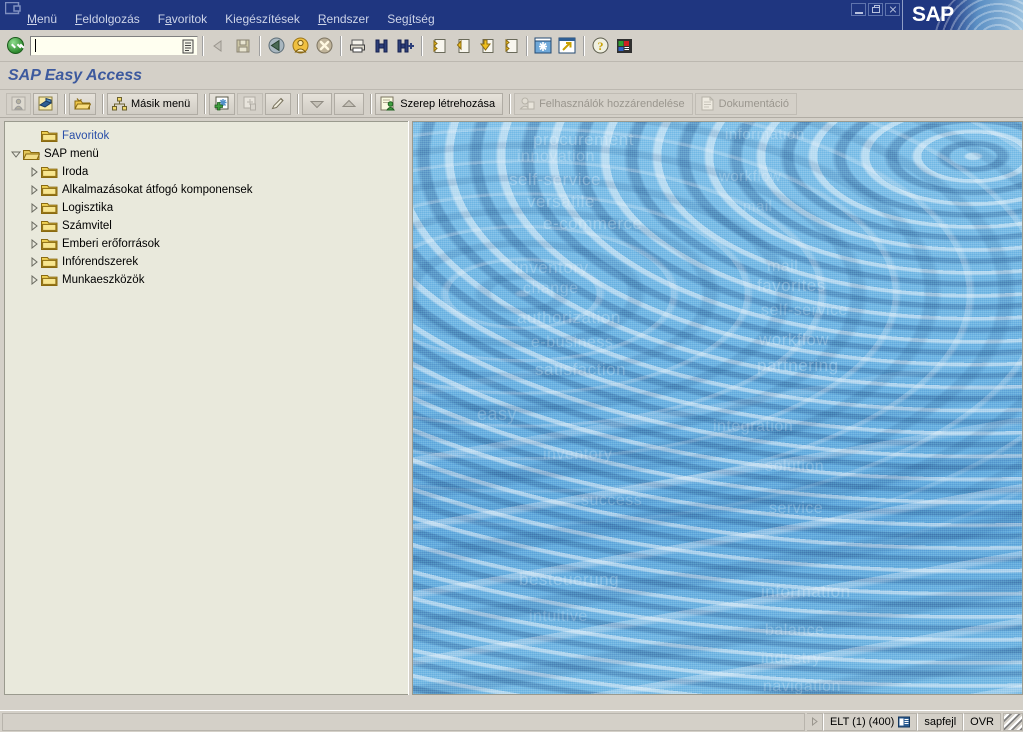 The width and height of the screenshot is (1023, 732). What do you see at coordinates (157, 190) in the screenshot?
I see `tree-node-label: Alkalmazásokat átfogó komponensek` at bounding box center [157, 190].